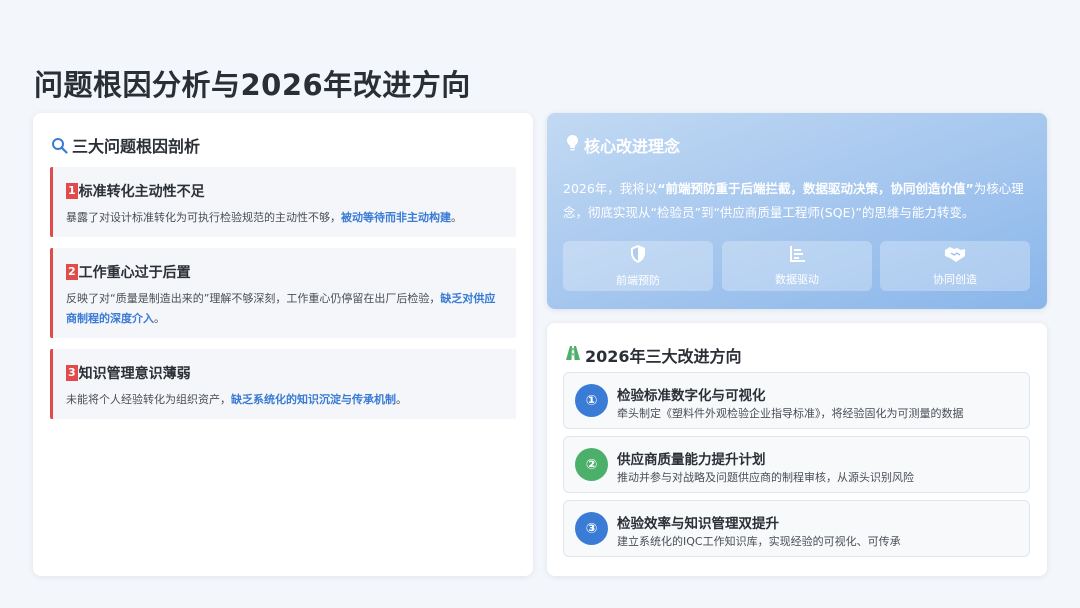 Image resolution: width=1080 pixels, height=608 pixels. I want to click on direction-number-badge: ③, so click(591, 528).